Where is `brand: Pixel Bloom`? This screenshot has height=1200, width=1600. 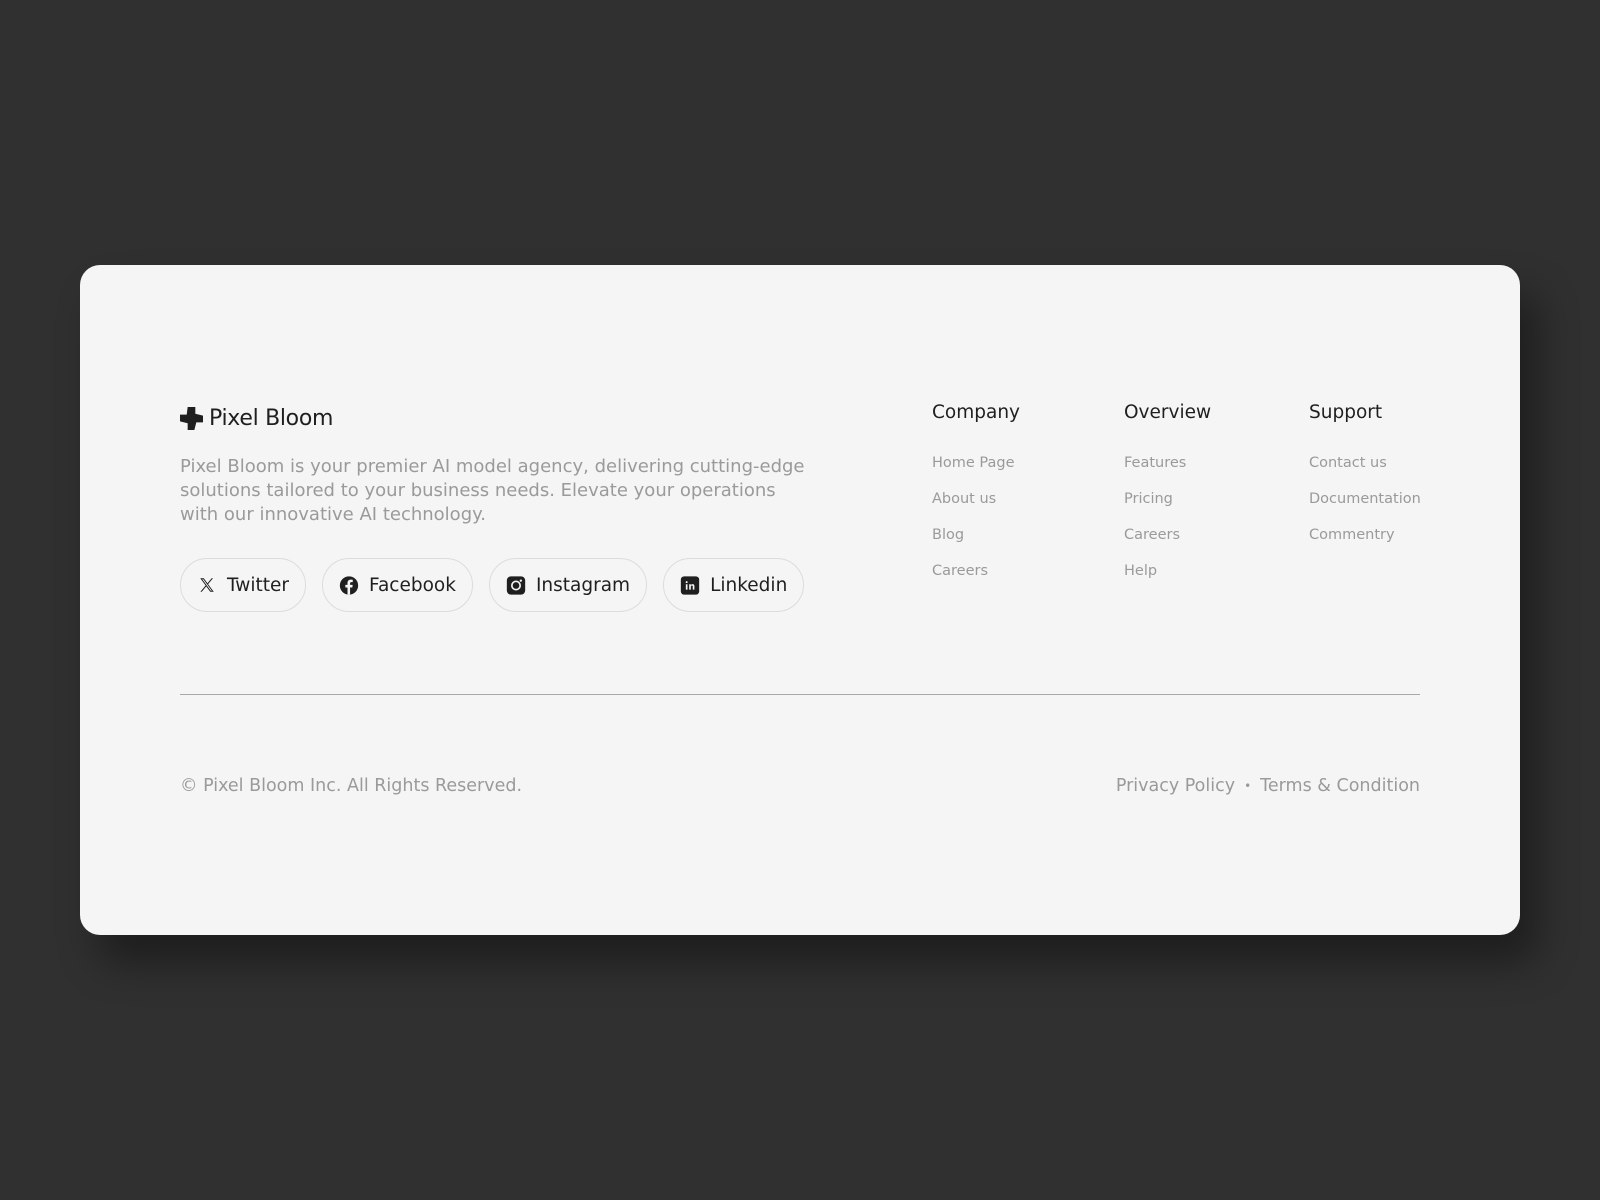
brand: Pixel Bloom is located at coordinates (256, 418).